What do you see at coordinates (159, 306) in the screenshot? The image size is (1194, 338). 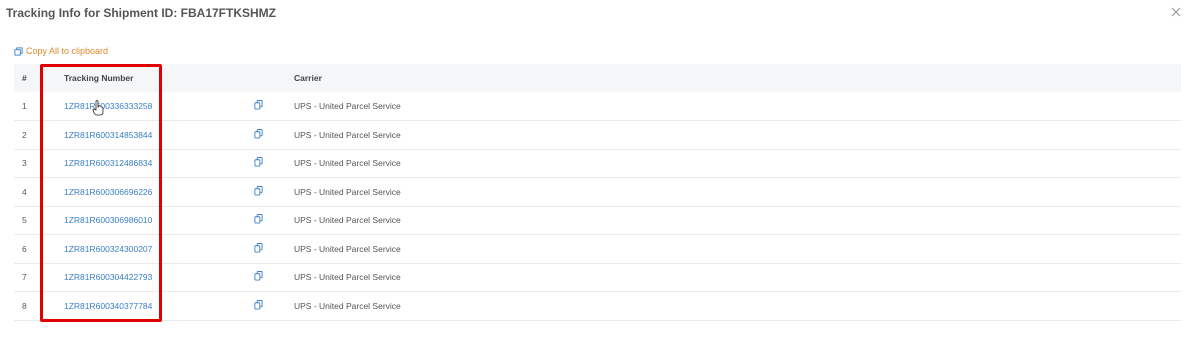 I see `tracking-cell: 1ZR81R600340377784` at bounding box center [159, 306].